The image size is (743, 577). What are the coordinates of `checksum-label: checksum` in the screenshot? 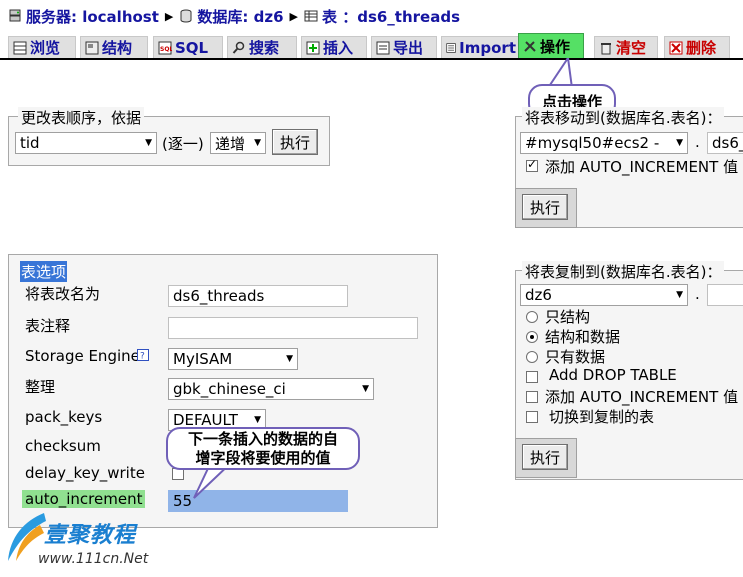 It's located at (63, 446).